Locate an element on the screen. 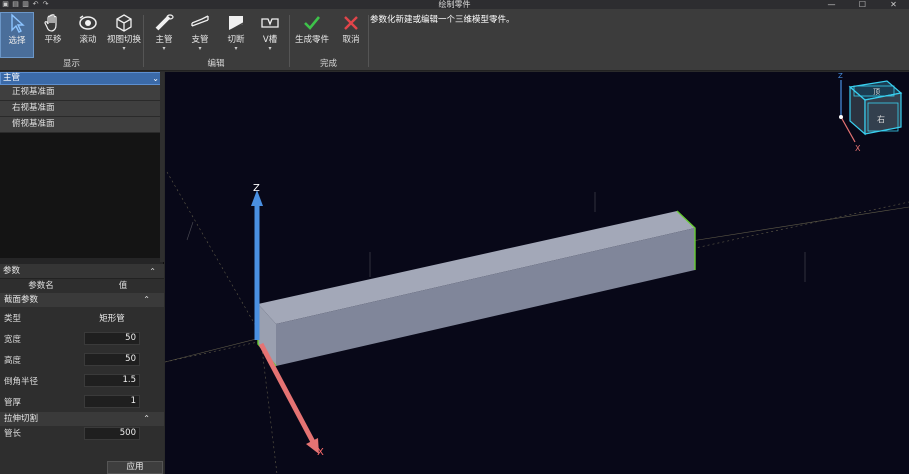 The height and width of the screenshot is (474, 909). params-section-title: 参数 is located at coordinates (12, 271).